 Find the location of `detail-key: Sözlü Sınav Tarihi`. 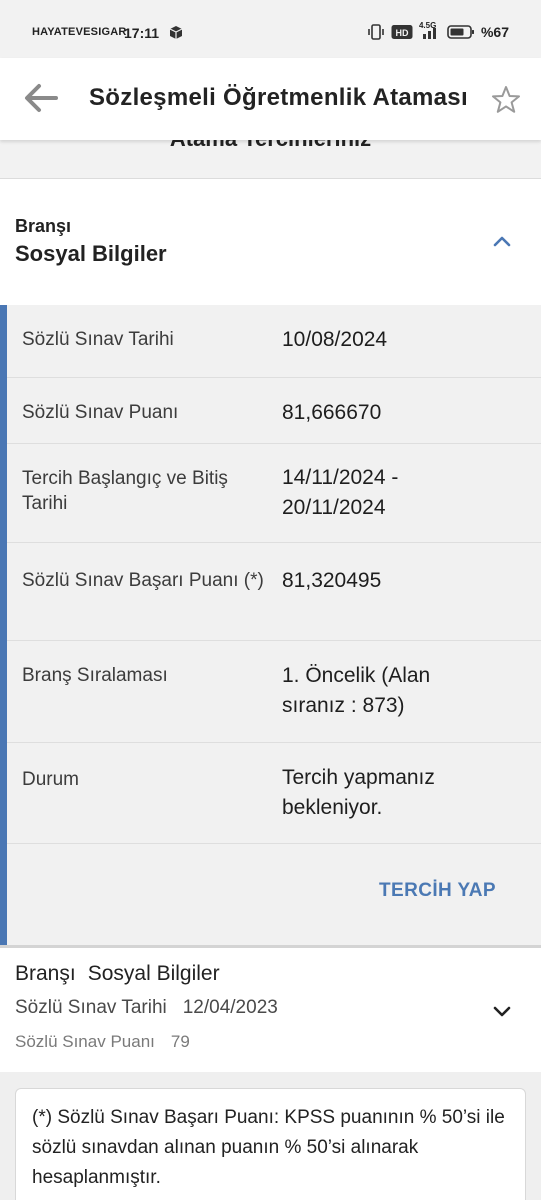

detail-key: Sözlü Sınav Tarihi is located at coordinates (98, 339).